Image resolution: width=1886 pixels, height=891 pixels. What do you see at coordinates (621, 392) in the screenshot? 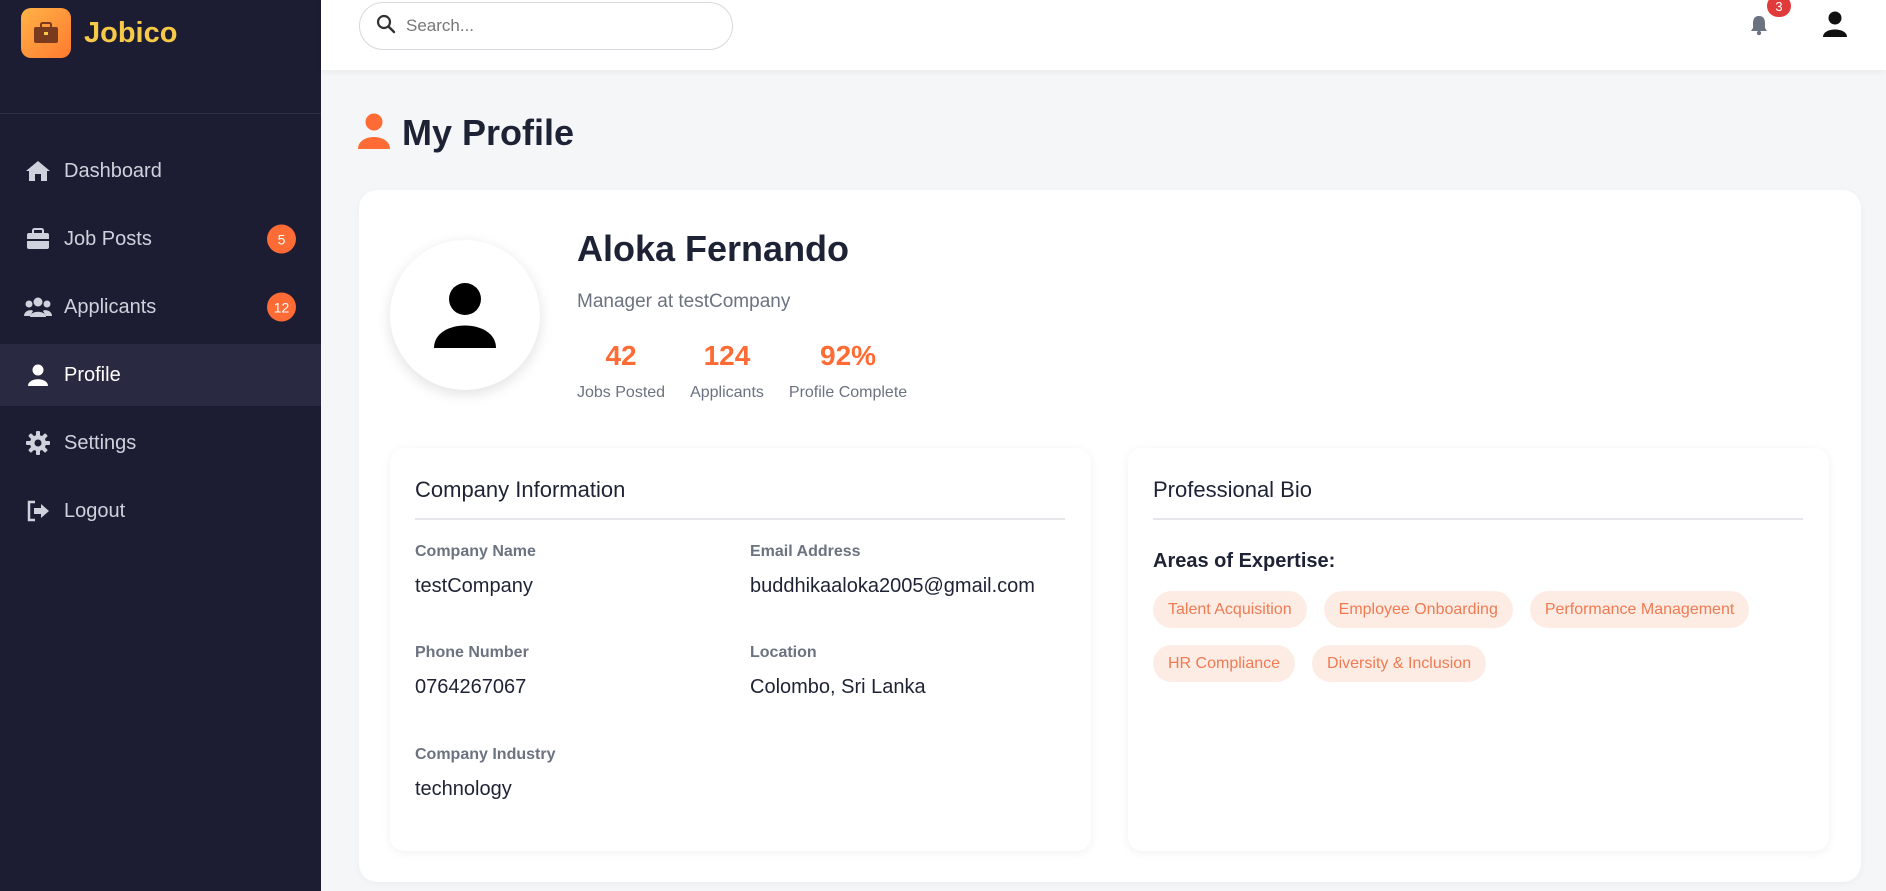
I see `stat-label: Jobs Posted` at bounding box center [621, 392].